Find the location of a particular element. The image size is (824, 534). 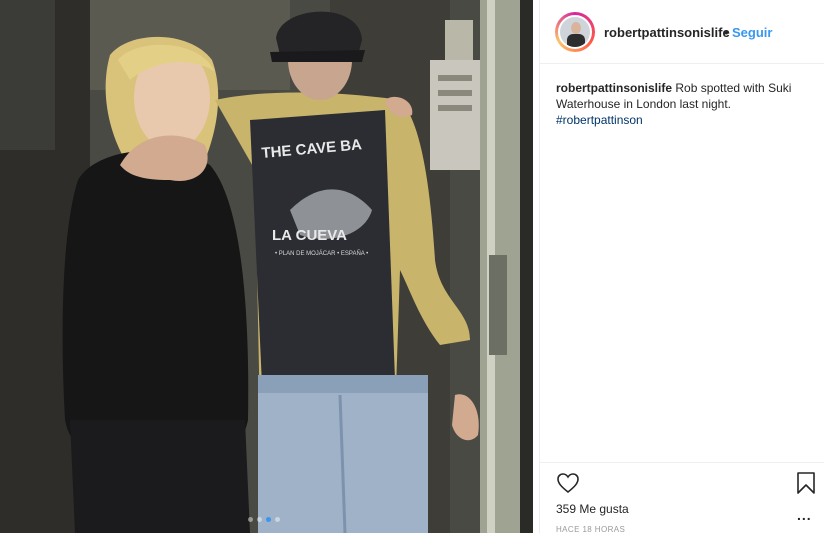

post-header: robertpattinsonislife • Seguir is located at coordinates (682, 32).